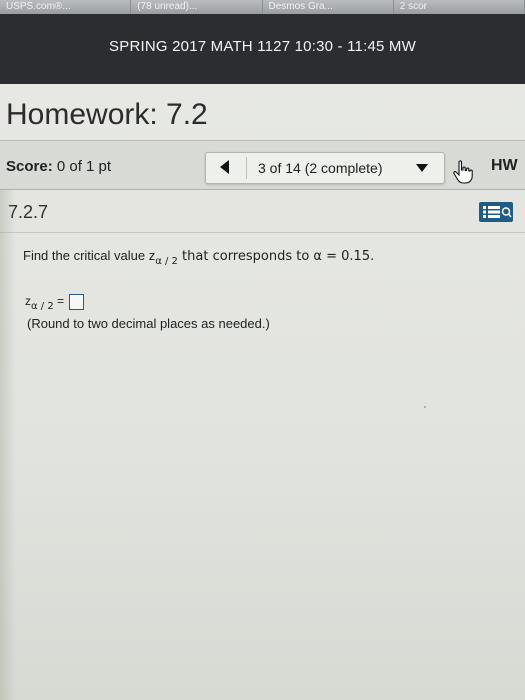 The width and height of the screenshot is (525, 700). I want to click on question-navigator: 3 of 14 (2 complete), so click(325, 168).